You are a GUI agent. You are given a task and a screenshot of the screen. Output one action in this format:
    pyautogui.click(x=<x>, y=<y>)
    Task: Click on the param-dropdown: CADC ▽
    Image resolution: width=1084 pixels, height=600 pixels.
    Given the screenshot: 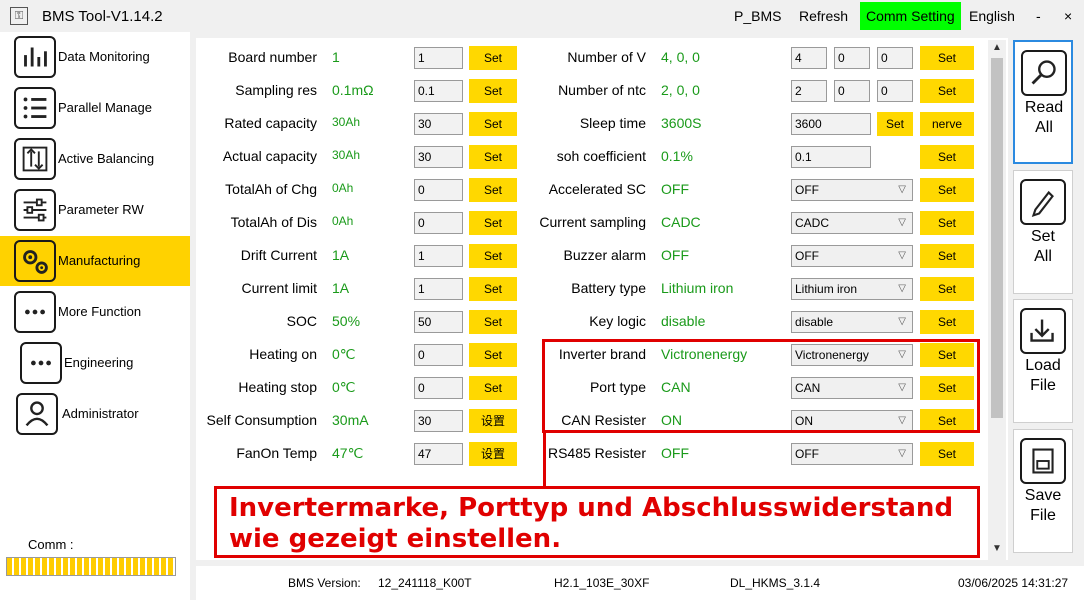 What is the action you would take?
    pyautogui.click(x=852, y=223)
    